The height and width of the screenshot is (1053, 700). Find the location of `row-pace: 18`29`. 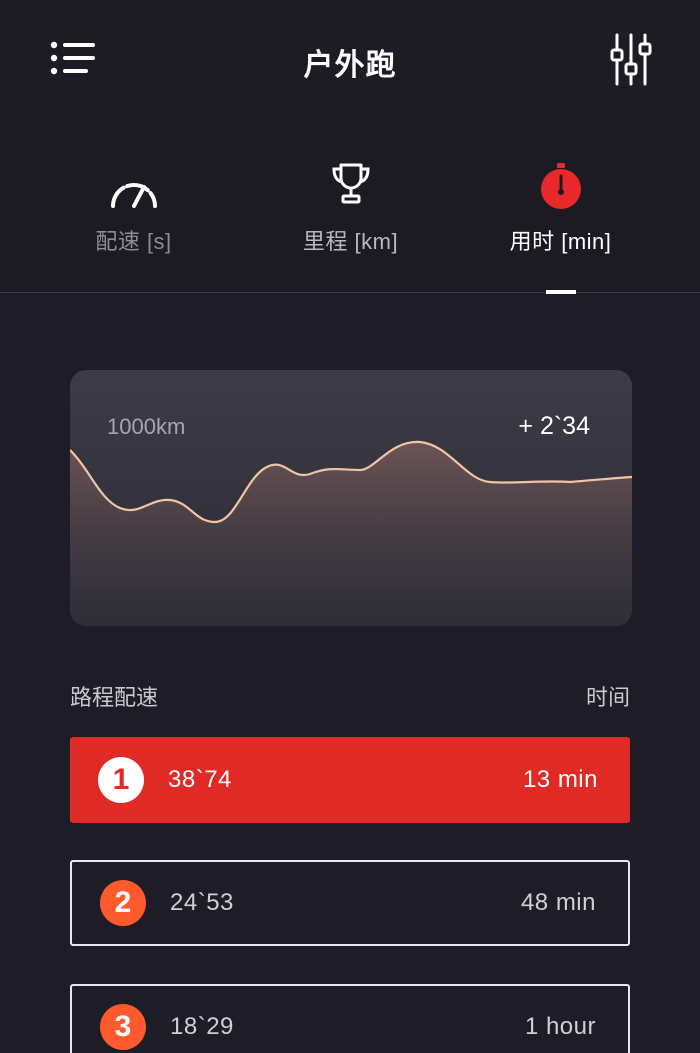

row-pace: 18`29 is located at coordinates (202, 1026).